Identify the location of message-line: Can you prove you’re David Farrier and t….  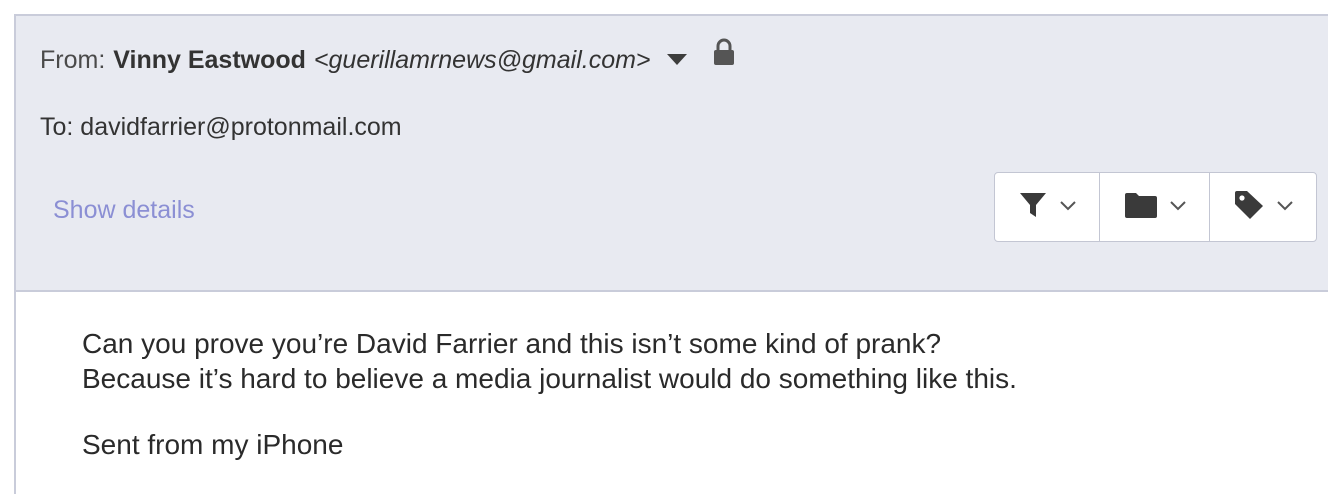
(512, 343).